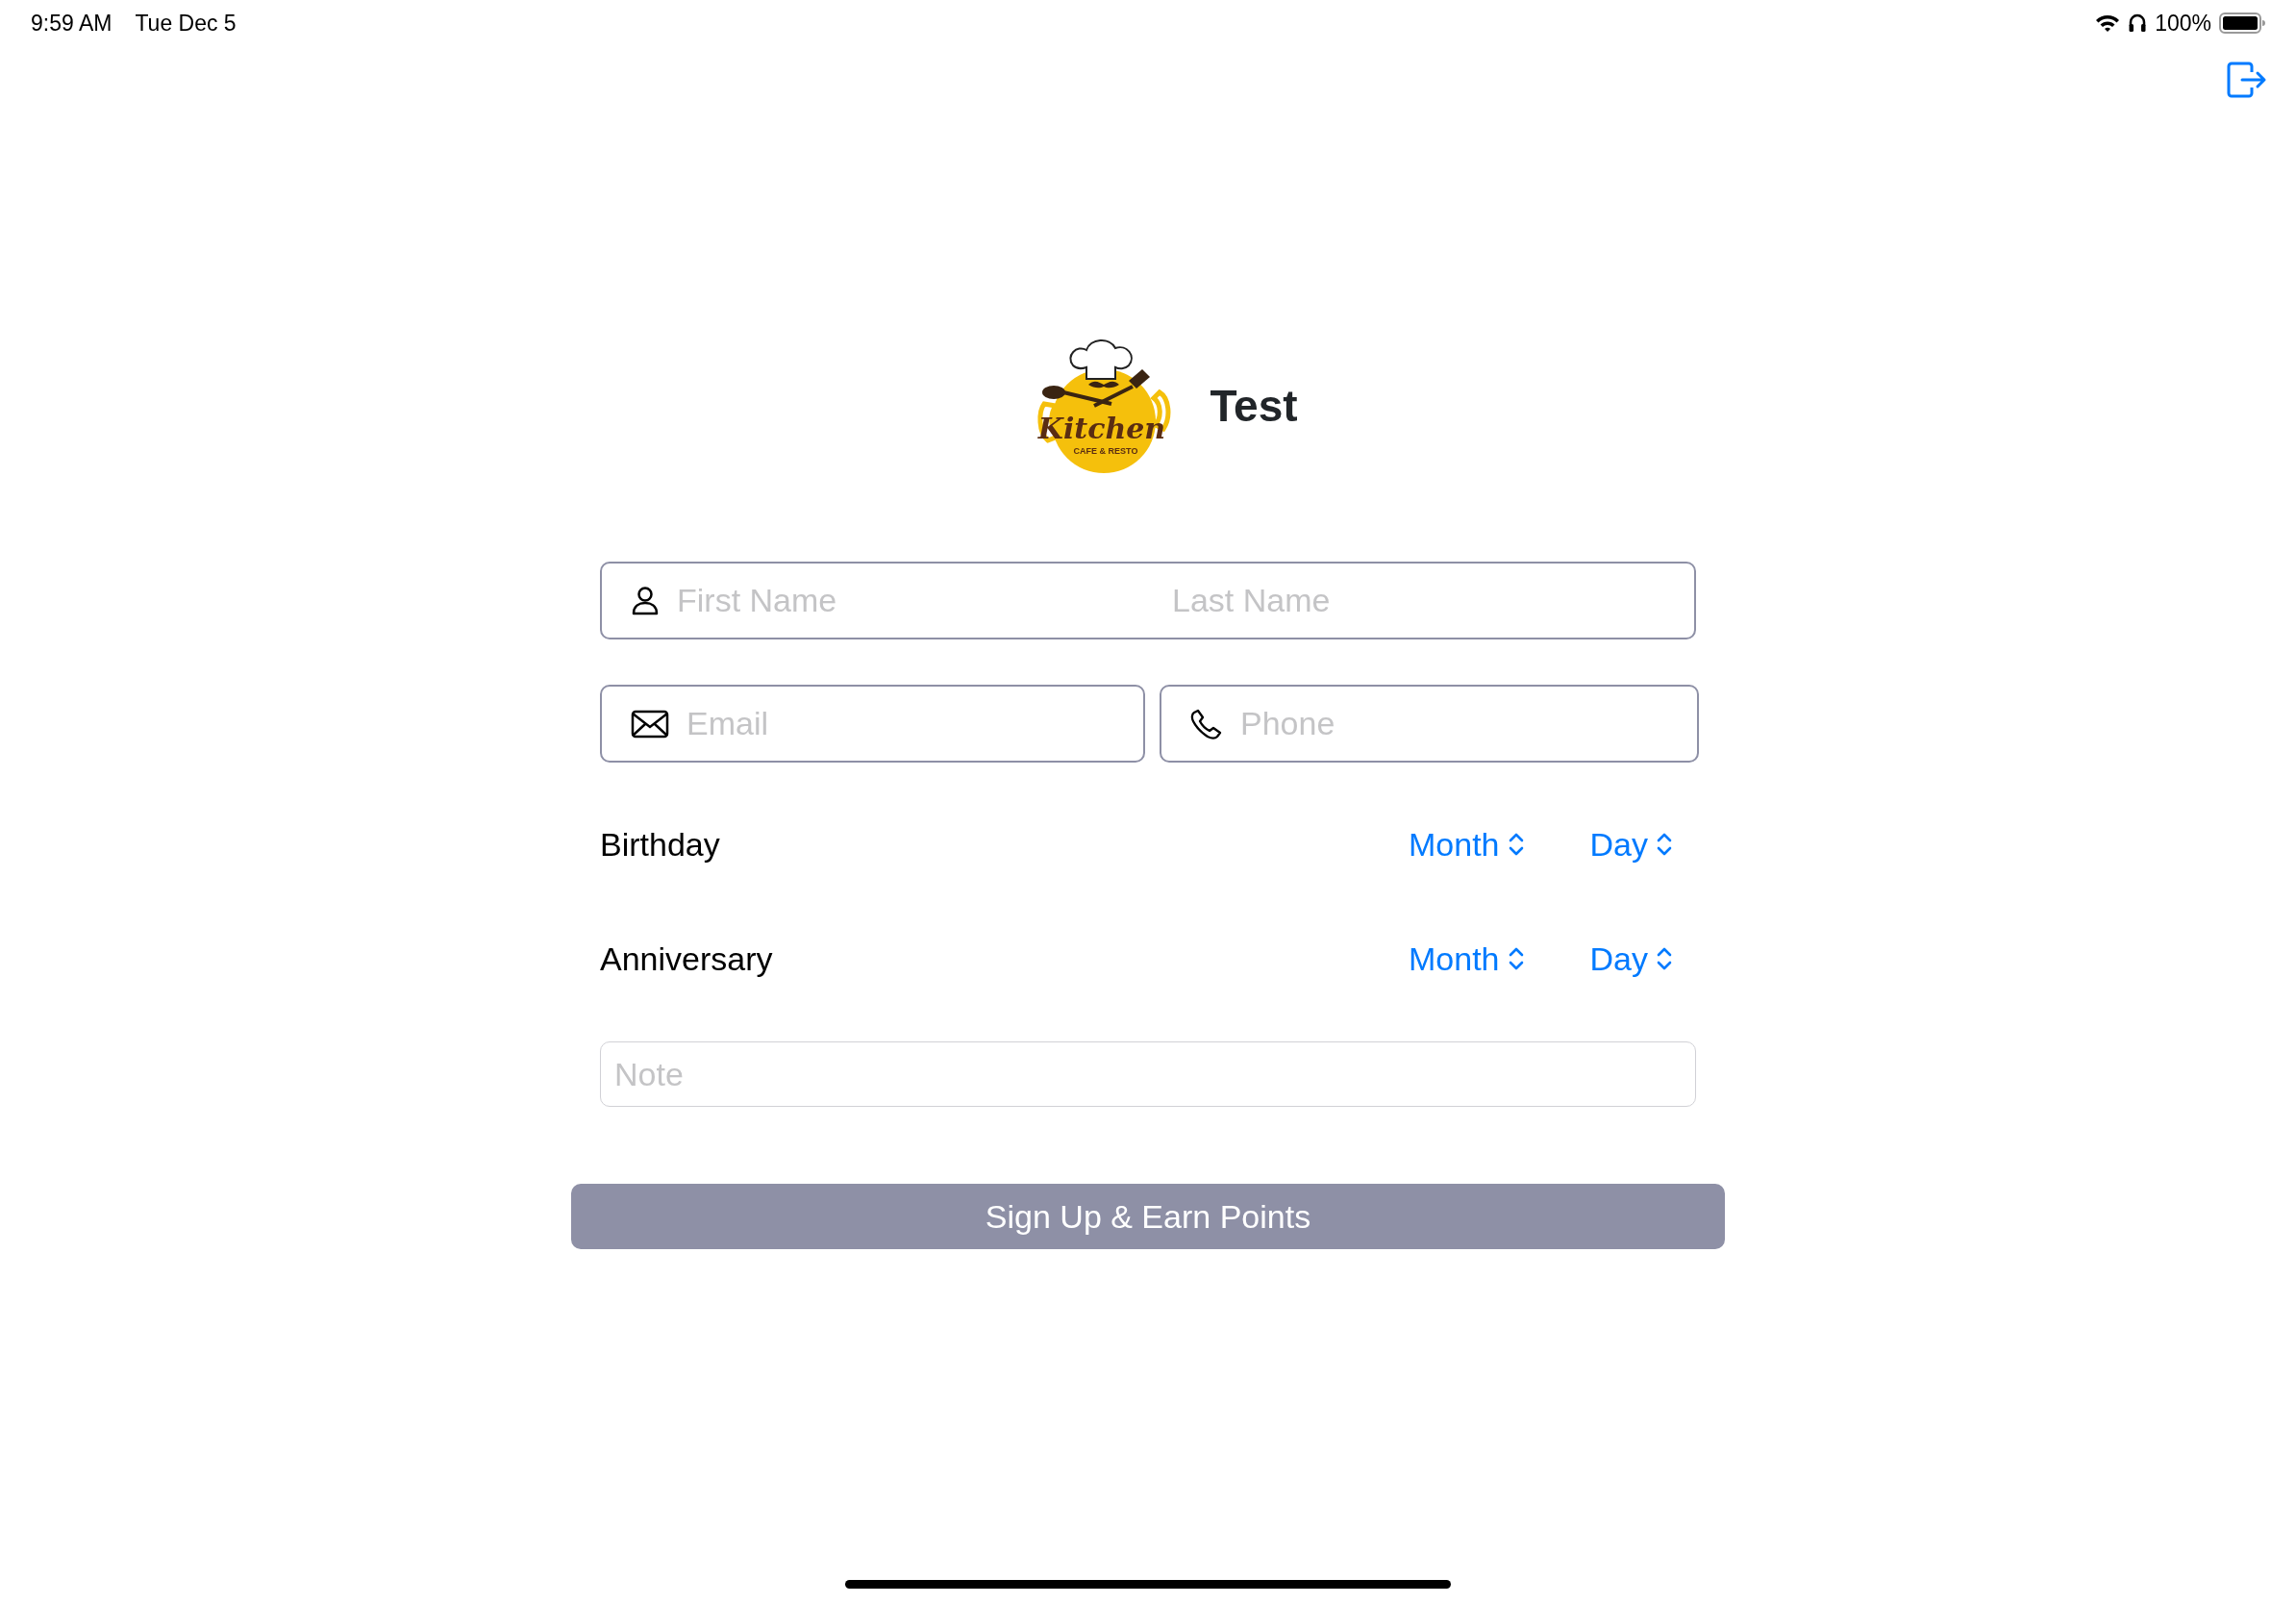  I want to click on first-name-field: First Name, so click(922, 600).